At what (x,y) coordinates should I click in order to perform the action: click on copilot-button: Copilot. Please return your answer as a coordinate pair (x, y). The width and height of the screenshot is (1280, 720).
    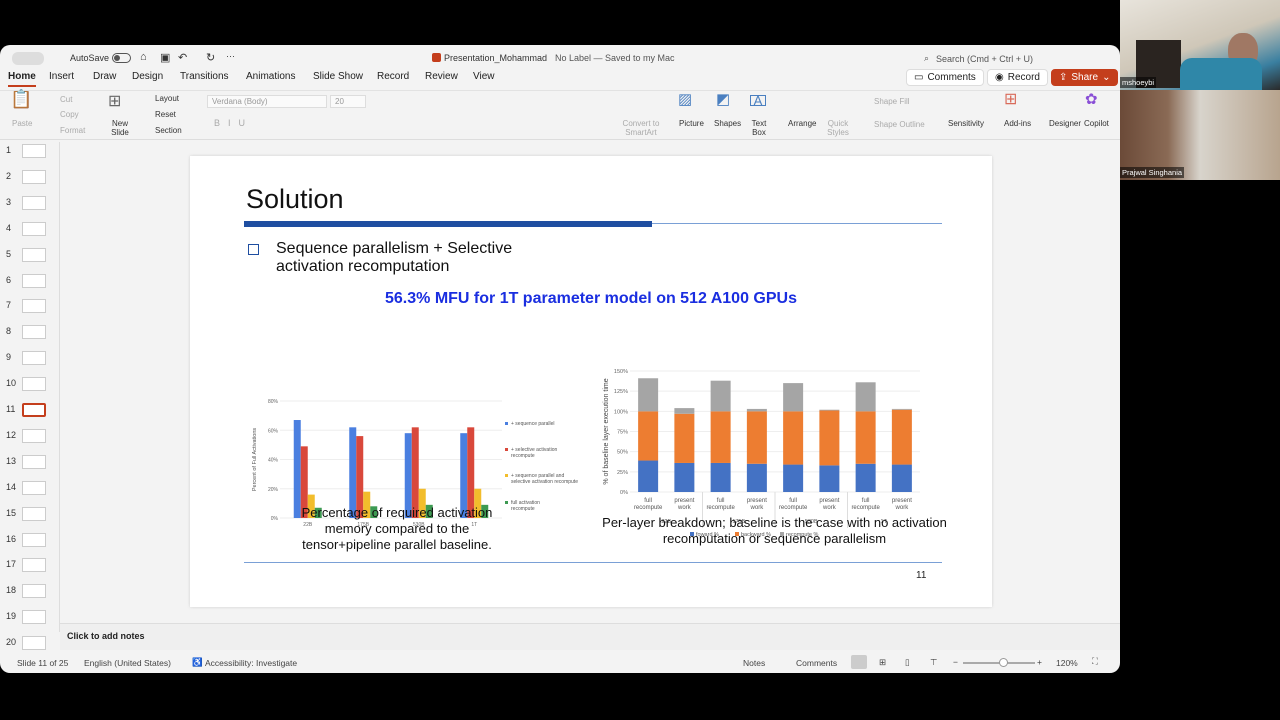
    Looking at the image, I should click on (1096, 123).